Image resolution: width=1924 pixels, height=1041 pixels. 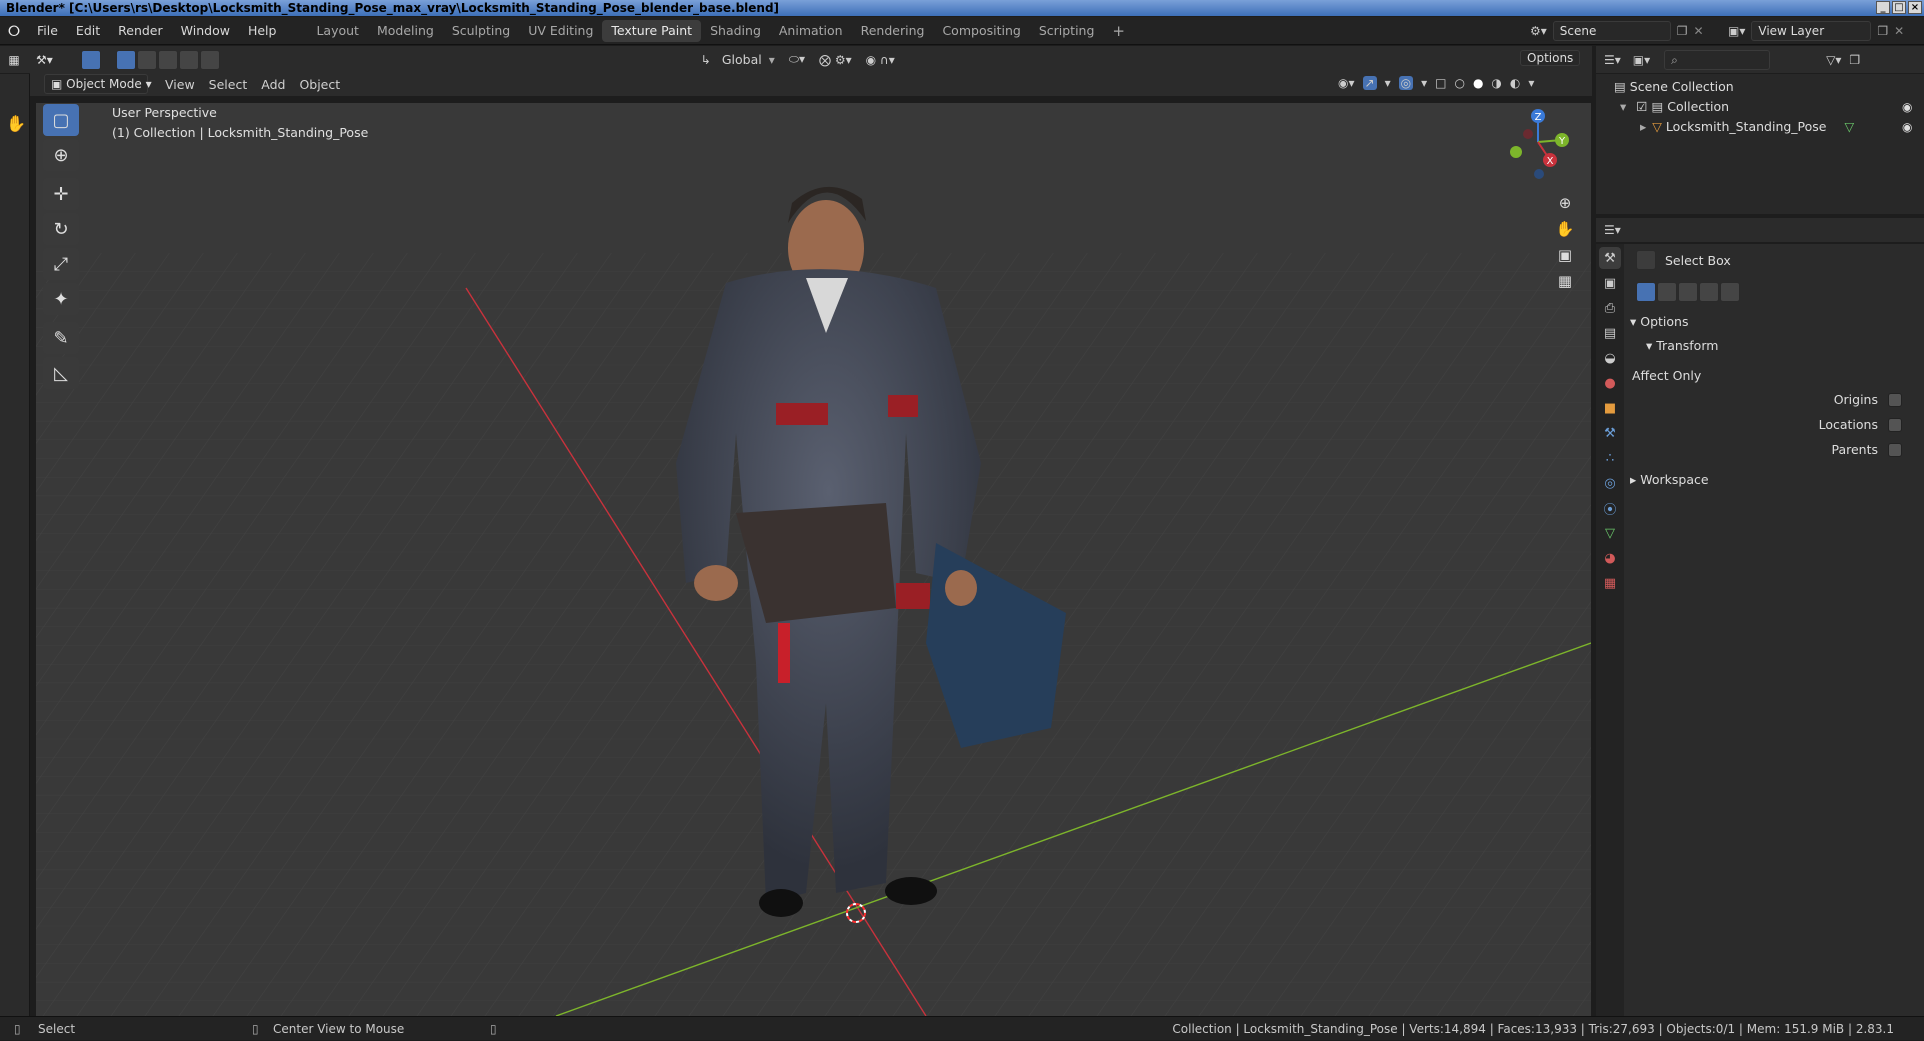 What do you see at coordinates (1667, 292) in the screenshot?
I see `mode-extend-icon` at bounding box center [1667, 292].